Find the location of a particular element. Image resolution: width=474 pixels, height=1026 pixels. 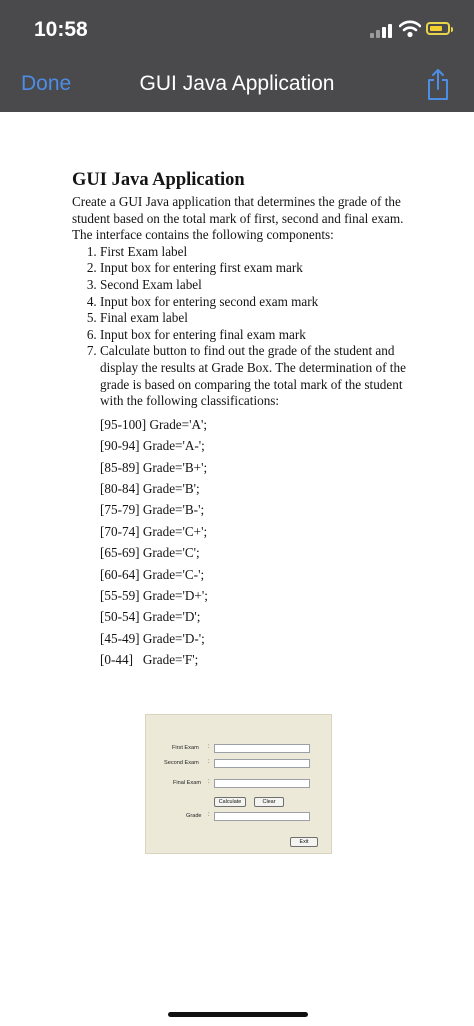

grade-item: [75-79] Grade='B-'; is located at coordinates (152, 510).